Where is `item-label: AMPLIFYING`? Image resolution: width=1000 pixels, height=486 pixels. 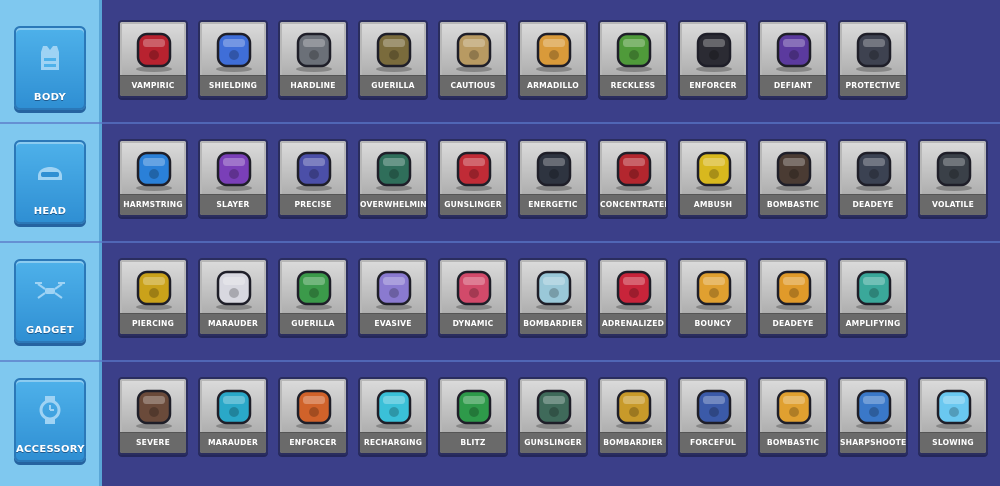
item-label: AMPLIFYING is located at coordinates (873, 323).